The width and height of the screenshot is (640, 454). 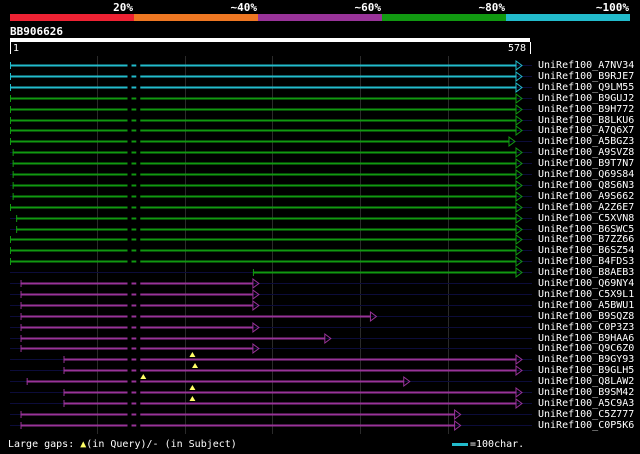 What do you see at coordinates (586, 261) in the screenshot?
I see `hit-name: UniRef100_B4FDS3` at bounding box center [586, 261].